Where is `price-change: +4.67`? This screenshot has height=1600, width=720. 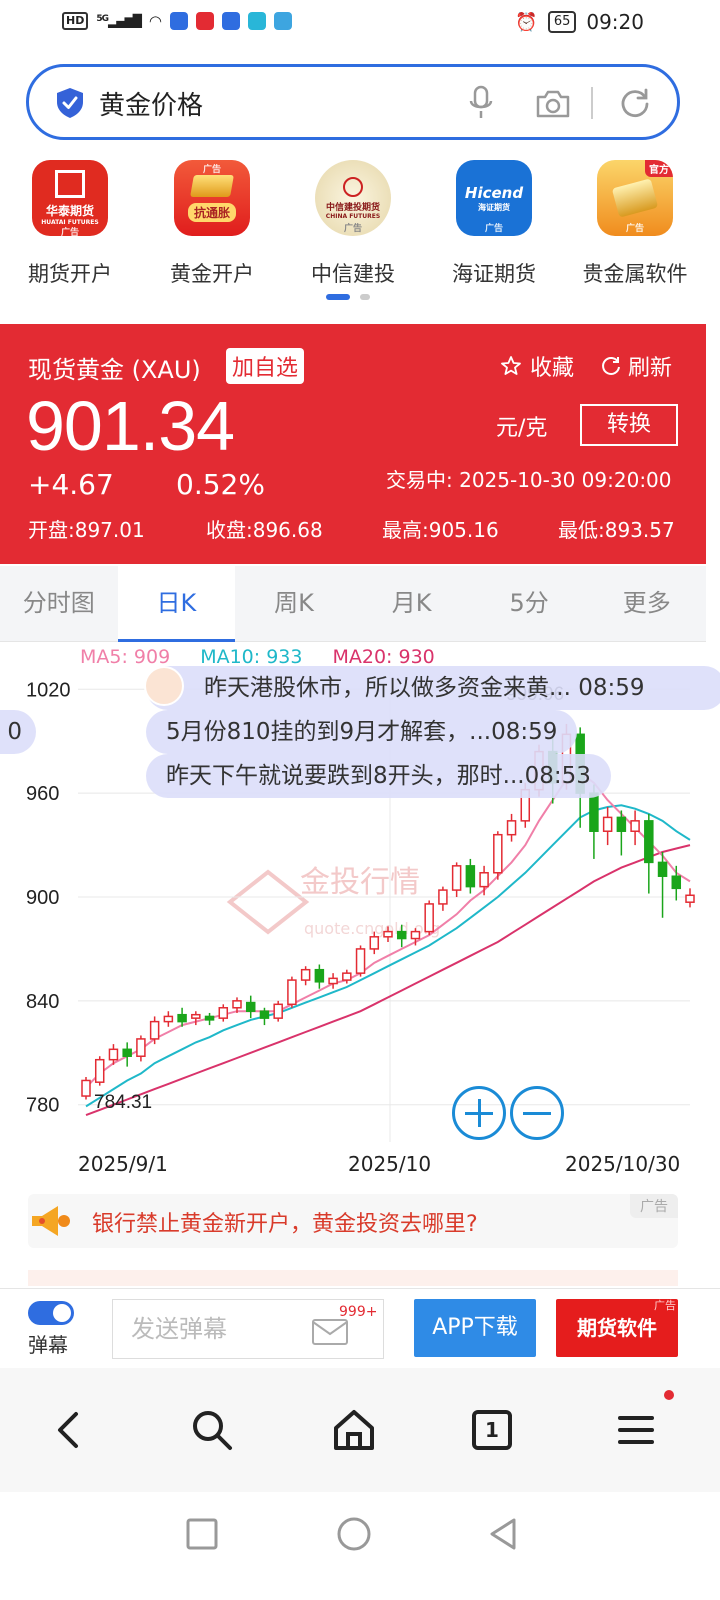
price-change: +4.67 is located at coordinates (71, 484).